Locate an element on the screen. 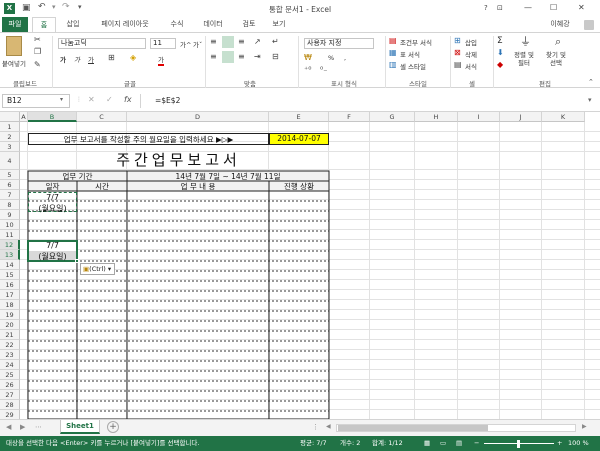 The height and width of the screenshot is (451, 600). delete-cells-button: 삭제 is located at coordinates (471, 54).